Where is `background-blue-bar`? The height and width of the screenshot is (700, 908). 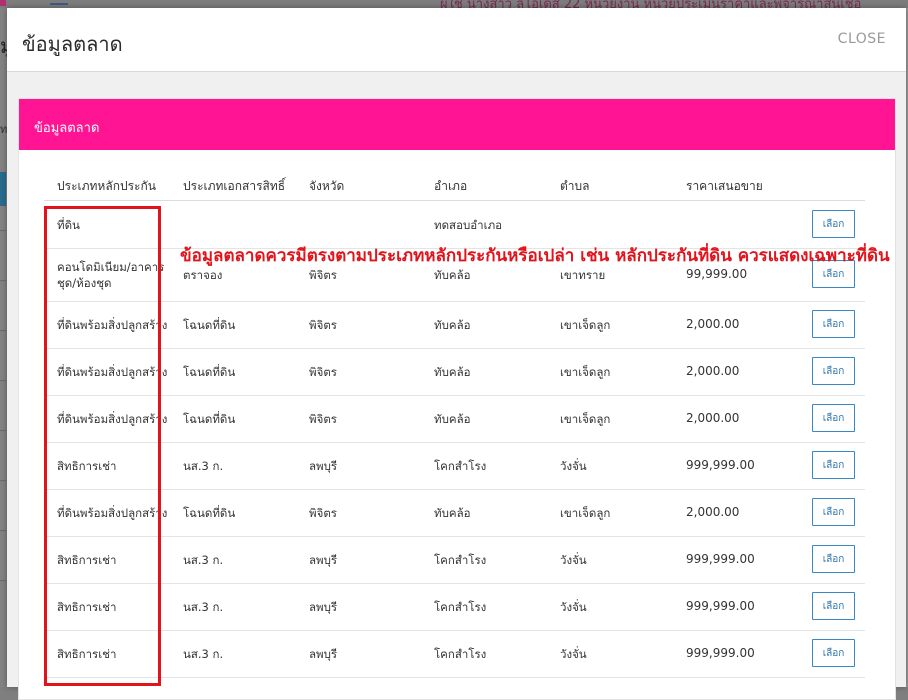
background-blue-bar is located at coordinates (3, 189).